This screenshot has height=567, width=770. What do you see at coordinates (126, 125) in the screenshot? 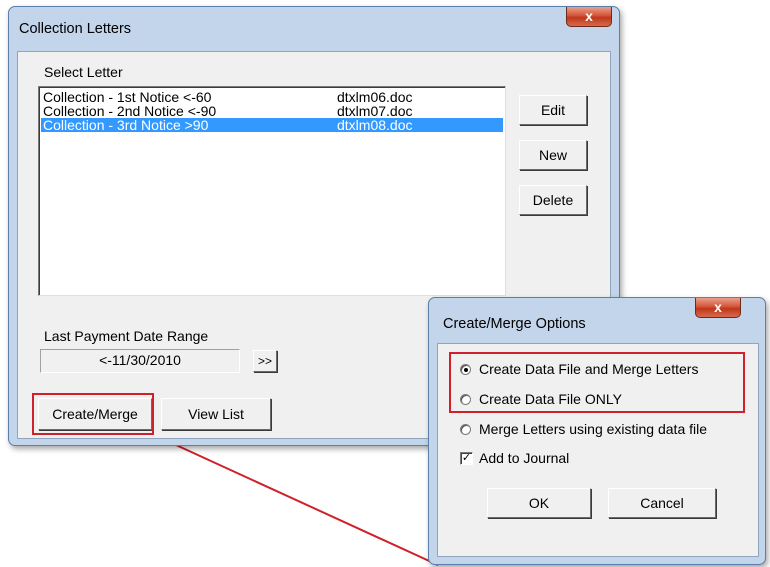
I see `letter-name: Collection - 3rd Notice >90` at bounding box center [126, 125].